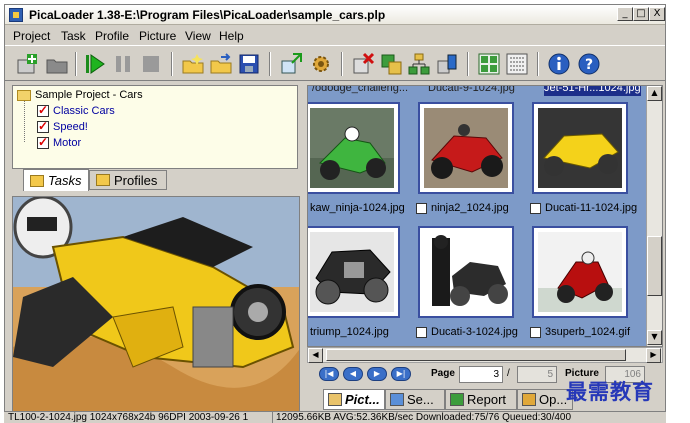  What do you see at coordinates (391, 64) in the screenshot?
I see `queue-add-icon` at bounding box center [391, 64].